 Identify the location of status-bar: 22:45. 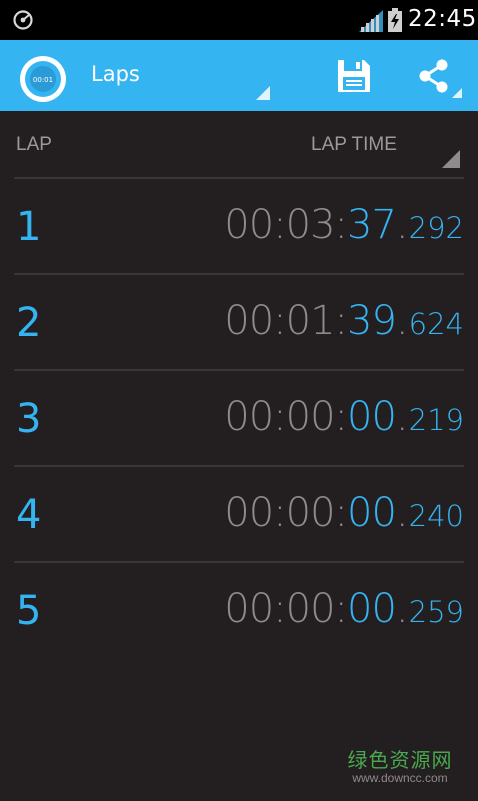
(239, 20).